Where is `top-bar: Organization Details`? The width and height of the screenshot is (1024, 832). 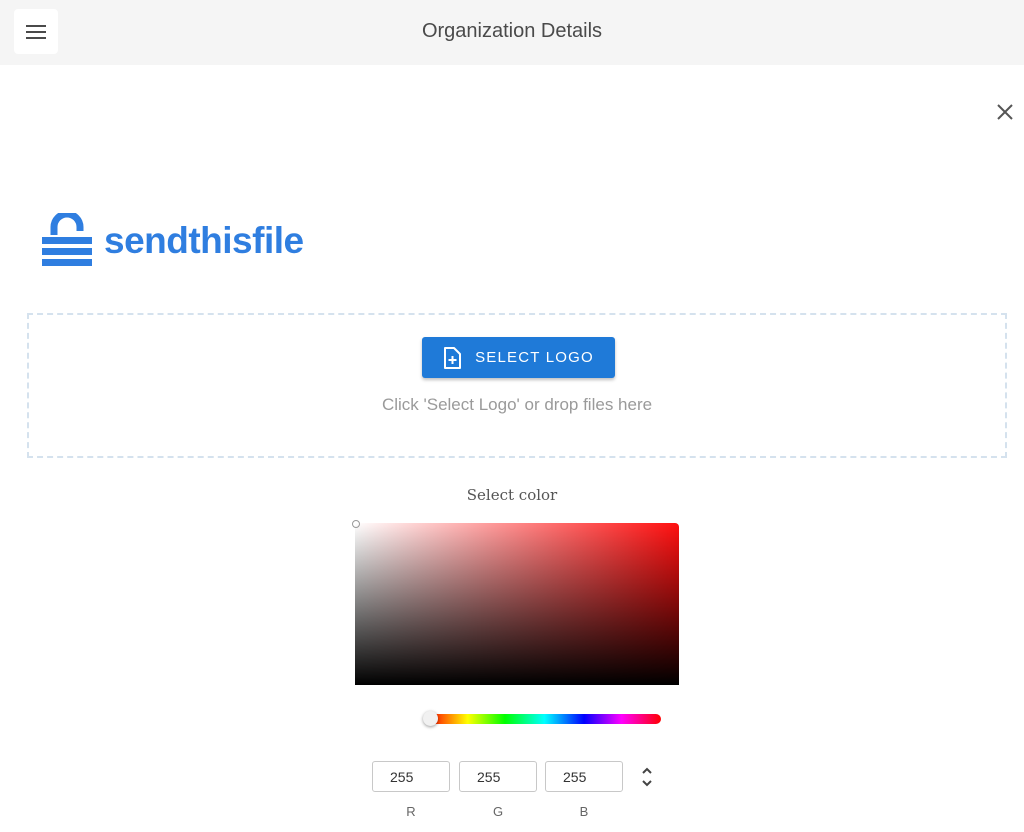 top-bar: Organization Details is located at coordinates (512, 32).